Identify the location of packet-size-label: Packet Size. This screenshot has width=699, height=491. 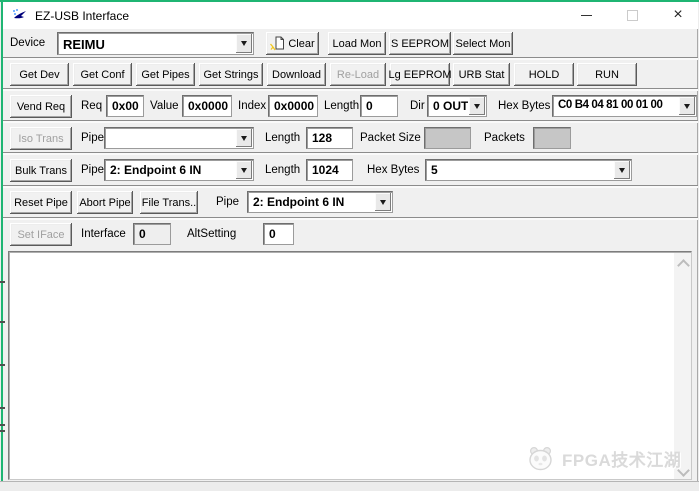
(390, 138).